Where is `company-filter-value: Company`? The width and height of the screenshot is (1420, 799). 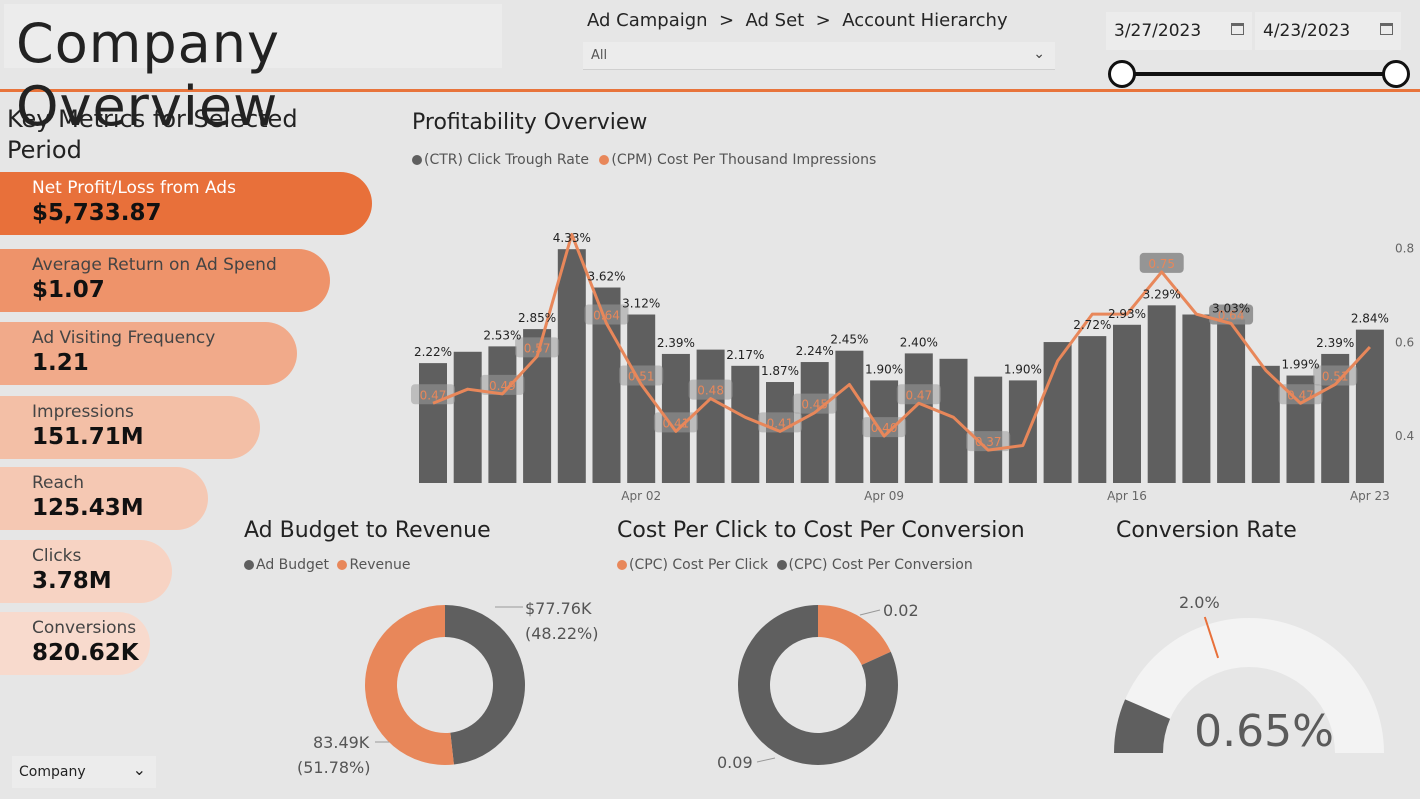 company-filter-value: Company is located at coordinates (52, 772).